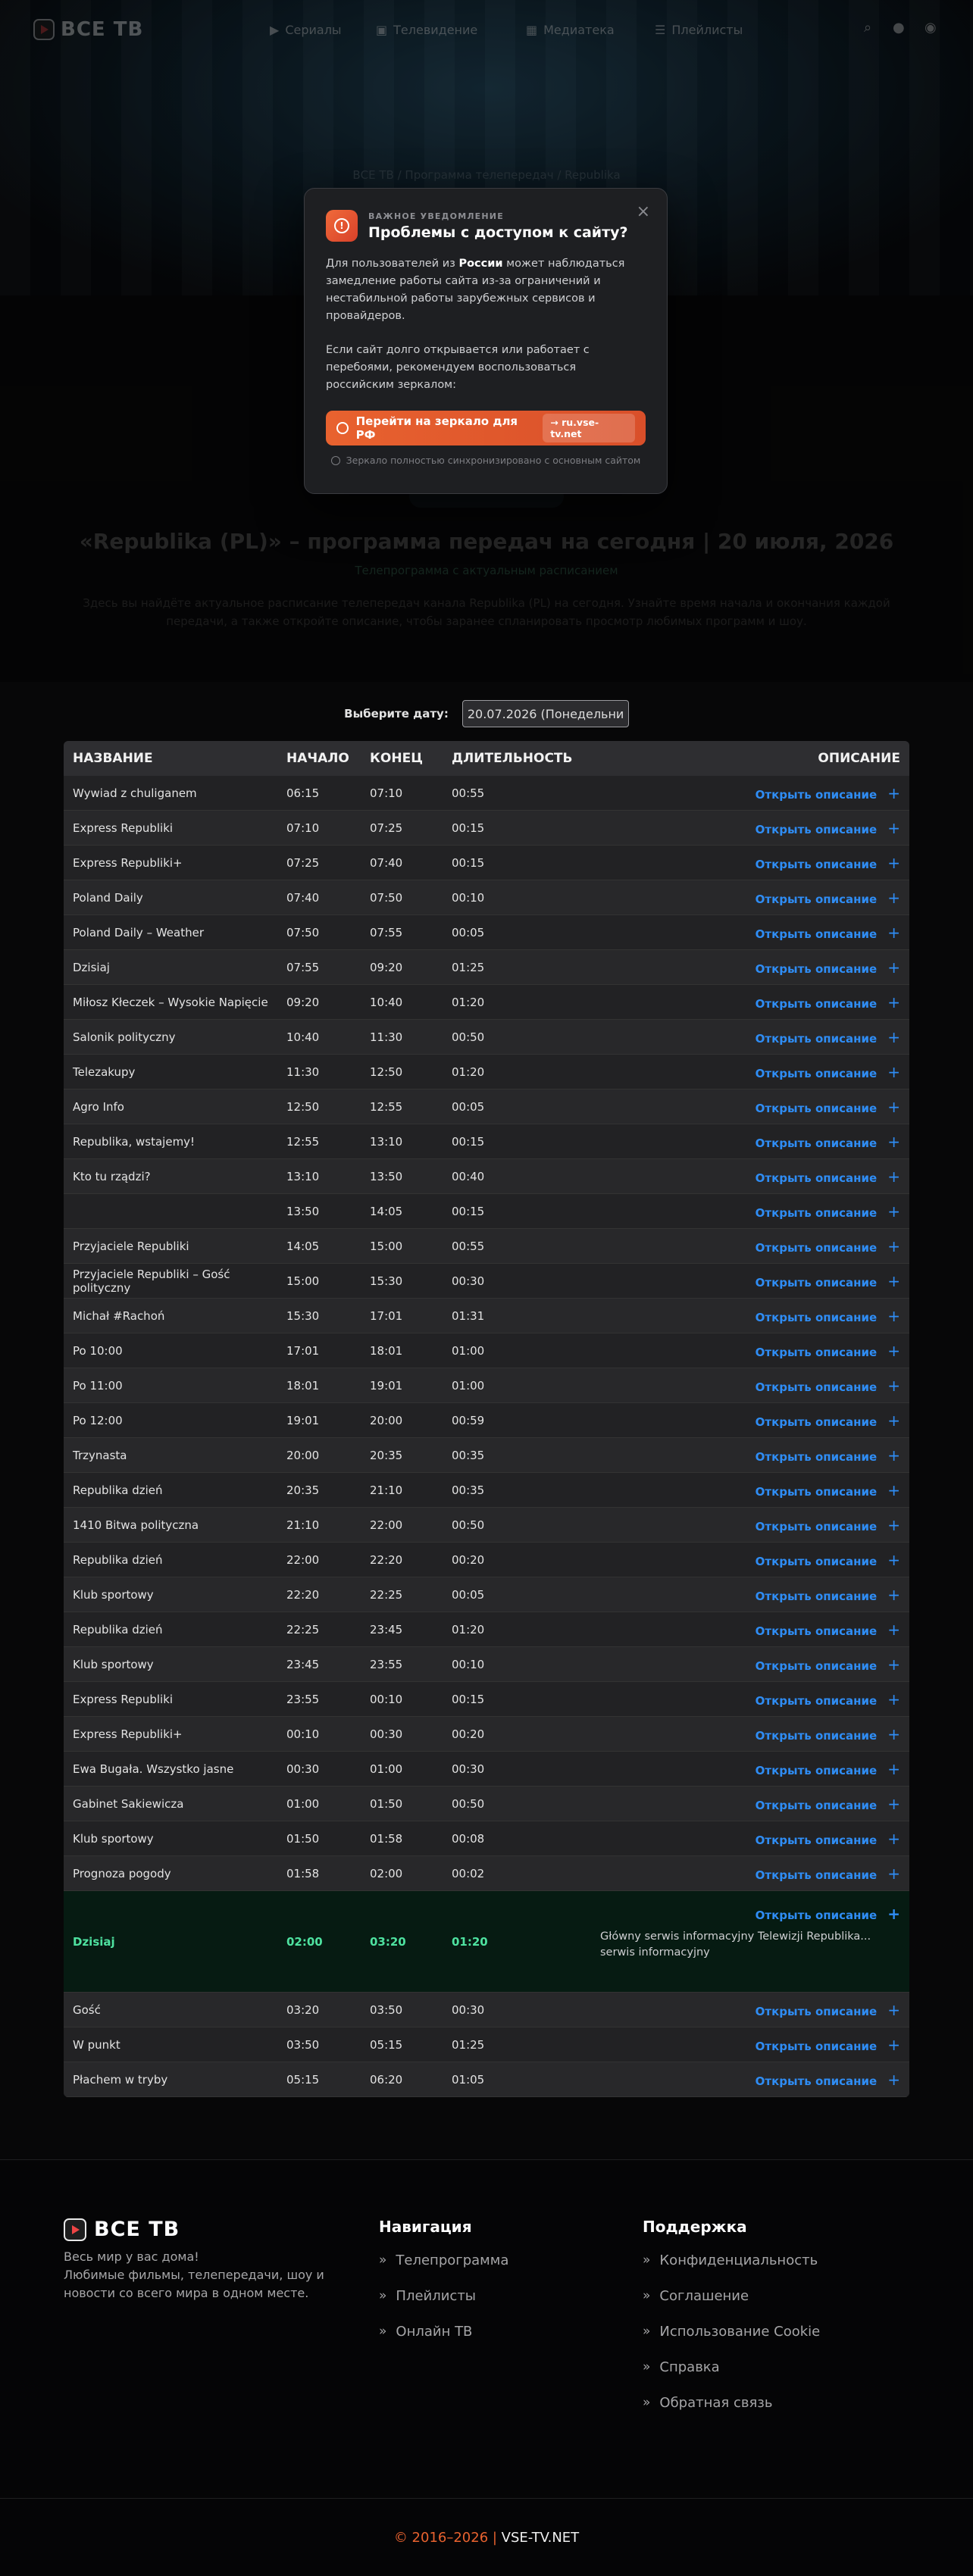  I want to click on program-name: Express Republiki+, so click(128, 862).